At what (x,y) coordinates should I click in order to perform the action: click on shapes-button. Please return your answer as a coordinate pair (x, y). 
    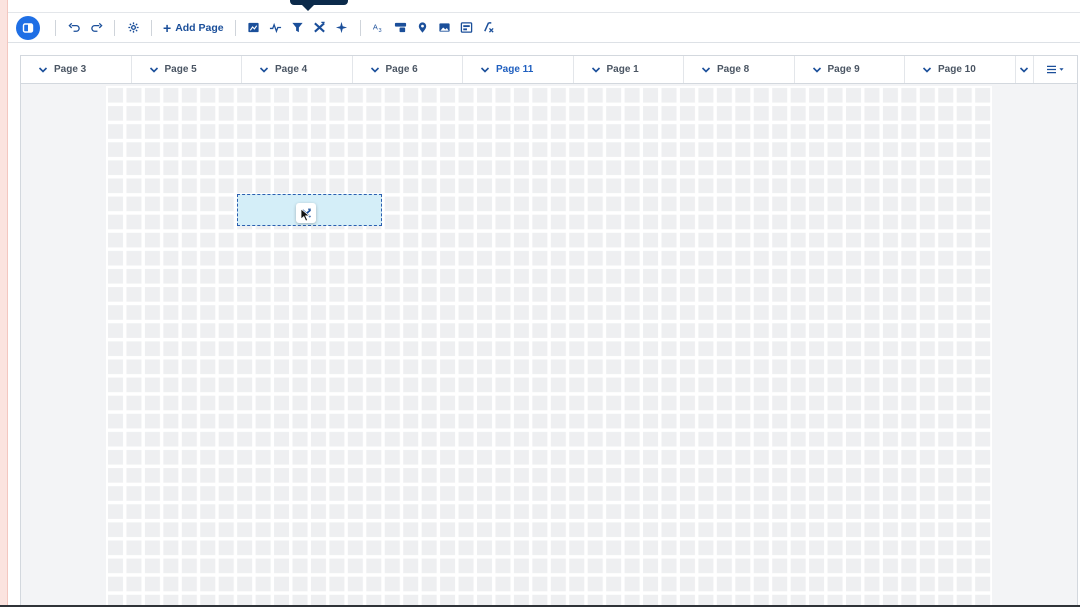
    Looking at the image, I should click on (401, 28).